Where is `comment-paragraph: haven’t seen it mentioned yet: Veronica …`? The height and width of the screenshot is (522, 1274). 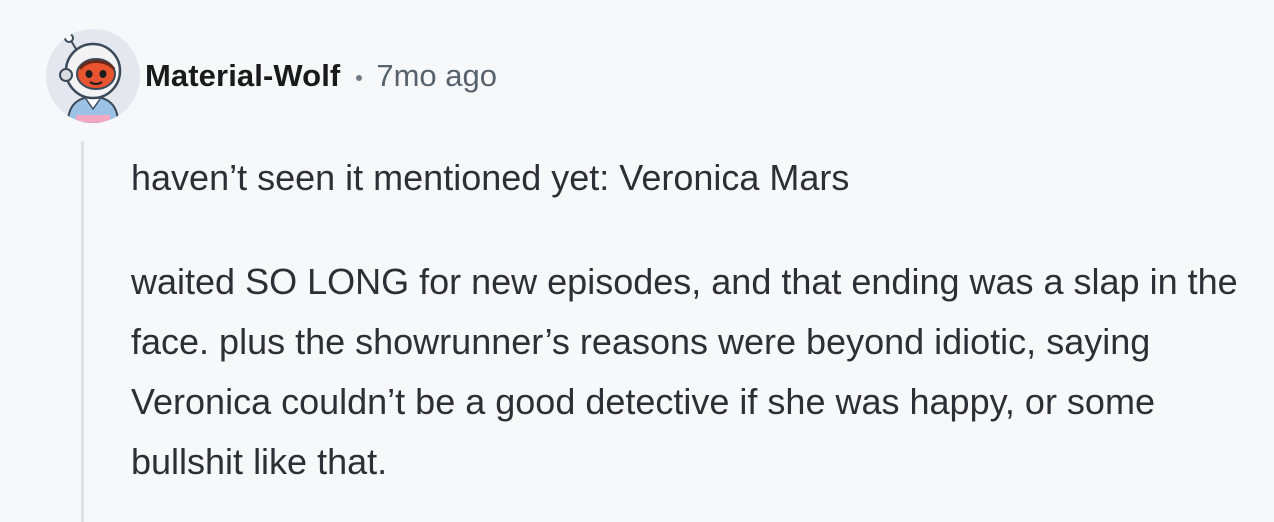
comment-paragraph: haven’t seen it mentioned yet: Veronica … is located at coordinates (490, 177).